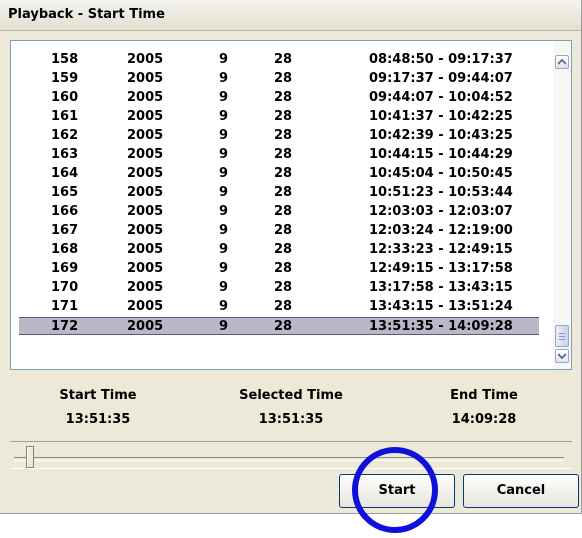  What do you see at coordinates (65, 230) in the screenshot?
I see `row-number-cell: 167` at bounding box center [65, 230].